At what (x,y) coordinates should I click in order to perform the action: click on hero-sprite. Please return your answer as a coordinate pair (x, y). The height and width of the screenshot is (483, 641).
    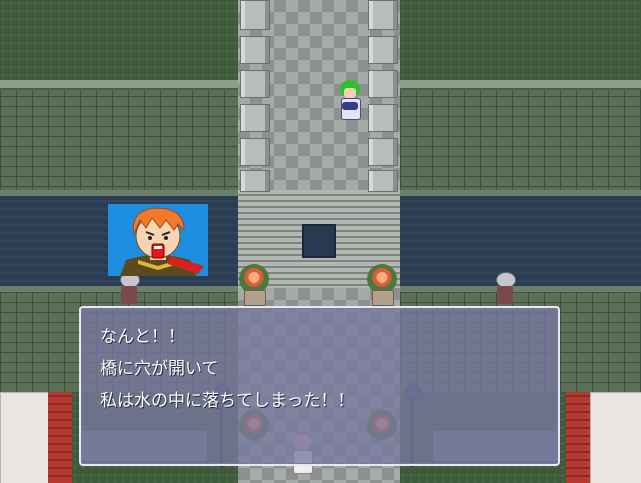
    Looking at the image, I should click on (350, 102).